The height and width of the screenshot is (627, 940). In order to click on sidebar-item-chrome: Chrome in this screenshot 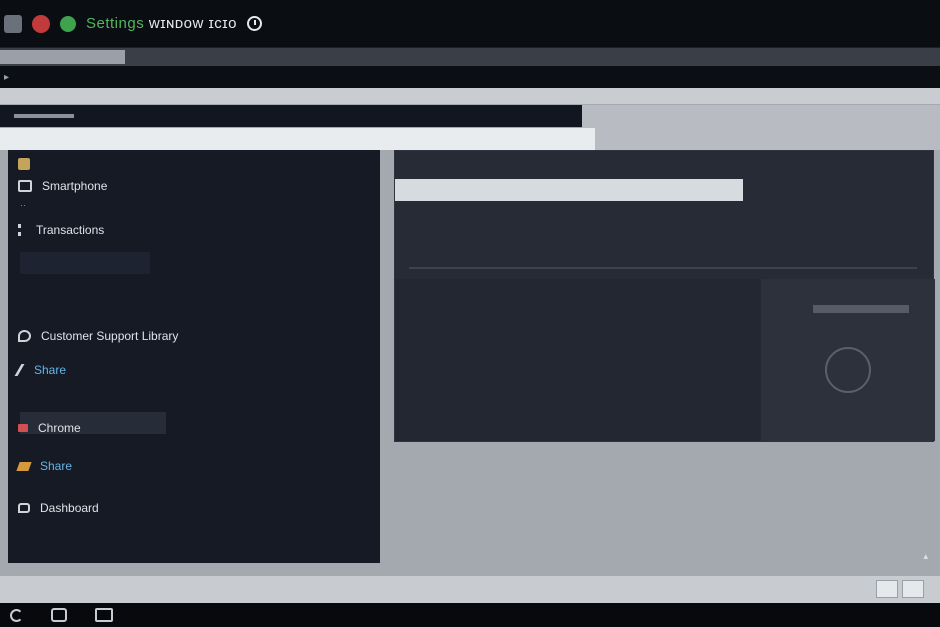, I will do `click(44, 428)`.